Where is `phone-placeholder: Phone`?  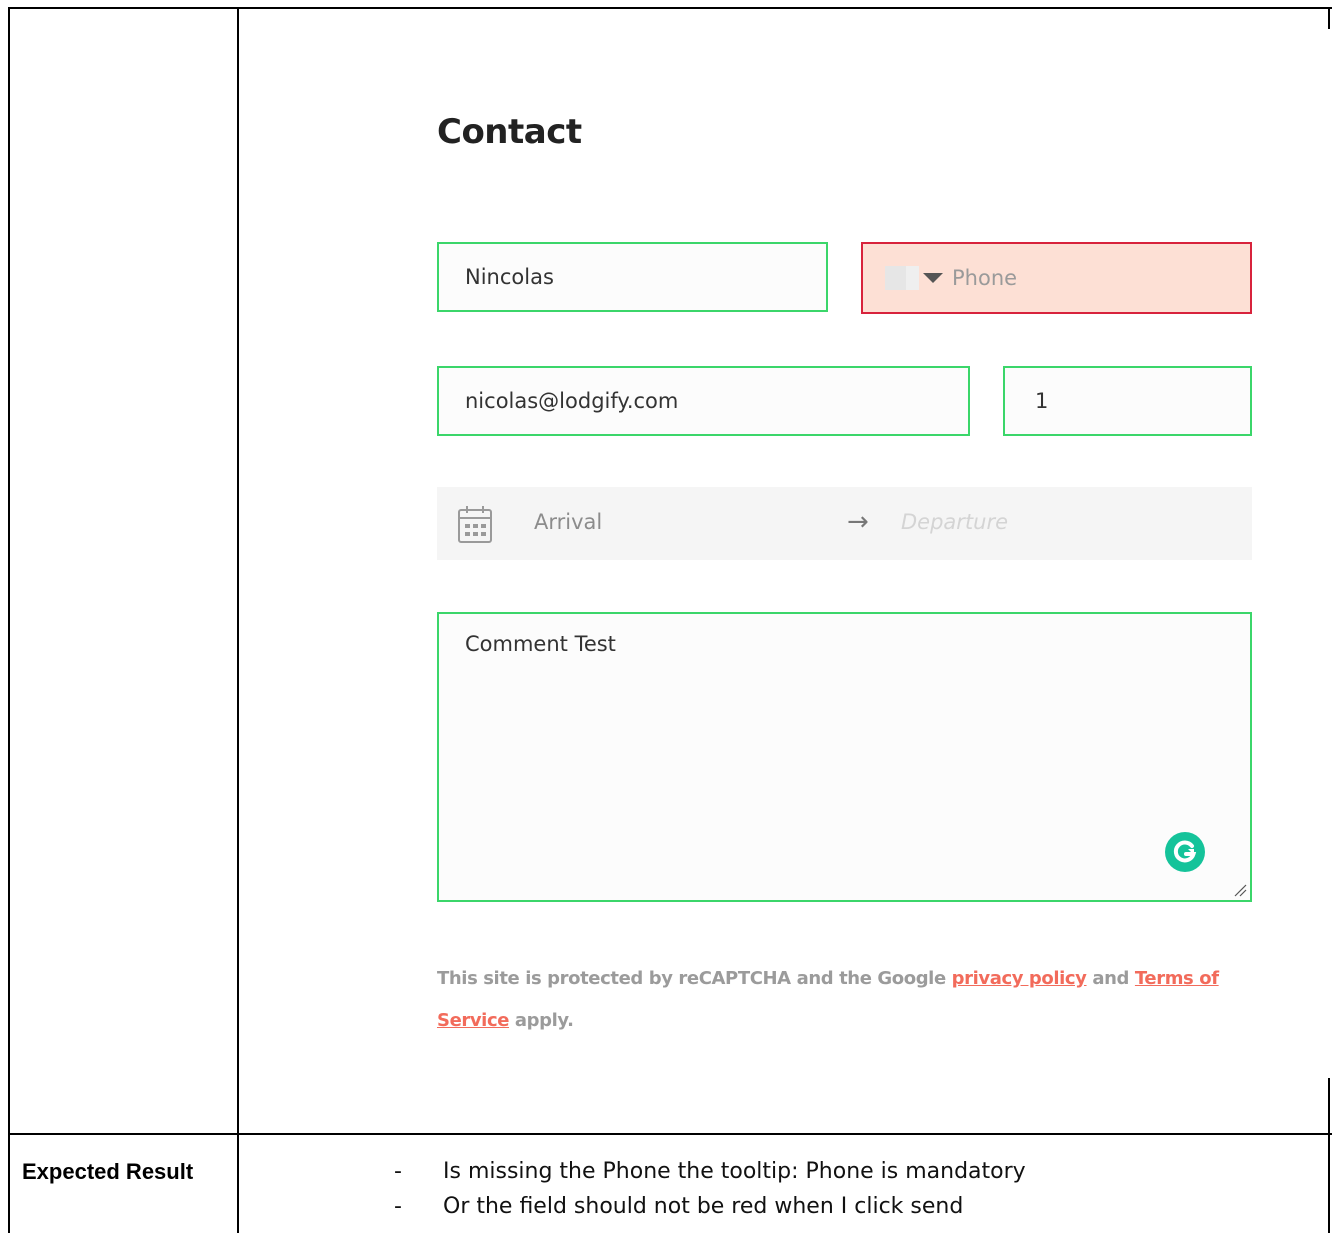
phone-placeholder: Phone is located at coordinates (985, 278).